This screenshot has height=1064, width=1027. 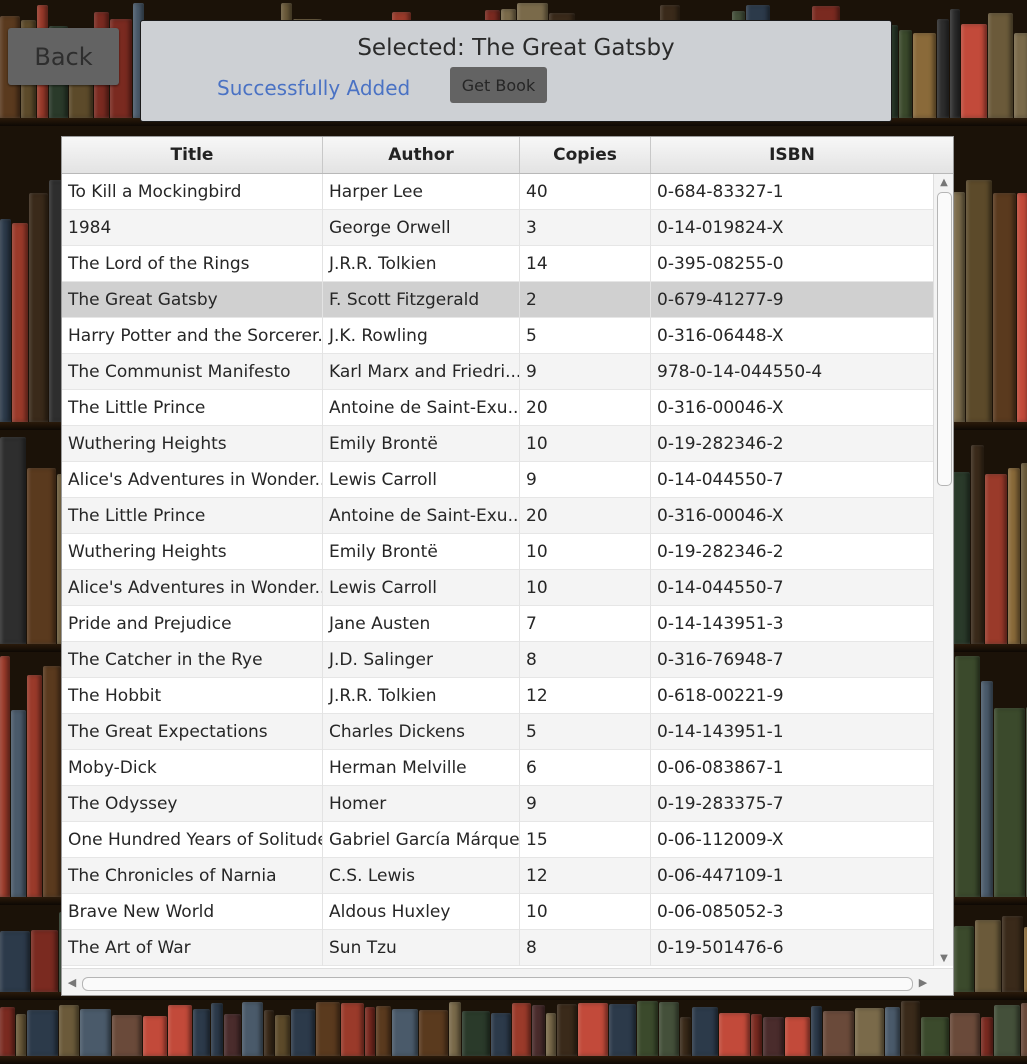 What do you see at coordinates (720, 732) in the screenshot?
I see `cell-isbn: 0-14-143951-1` at bounding box center [720, 732].